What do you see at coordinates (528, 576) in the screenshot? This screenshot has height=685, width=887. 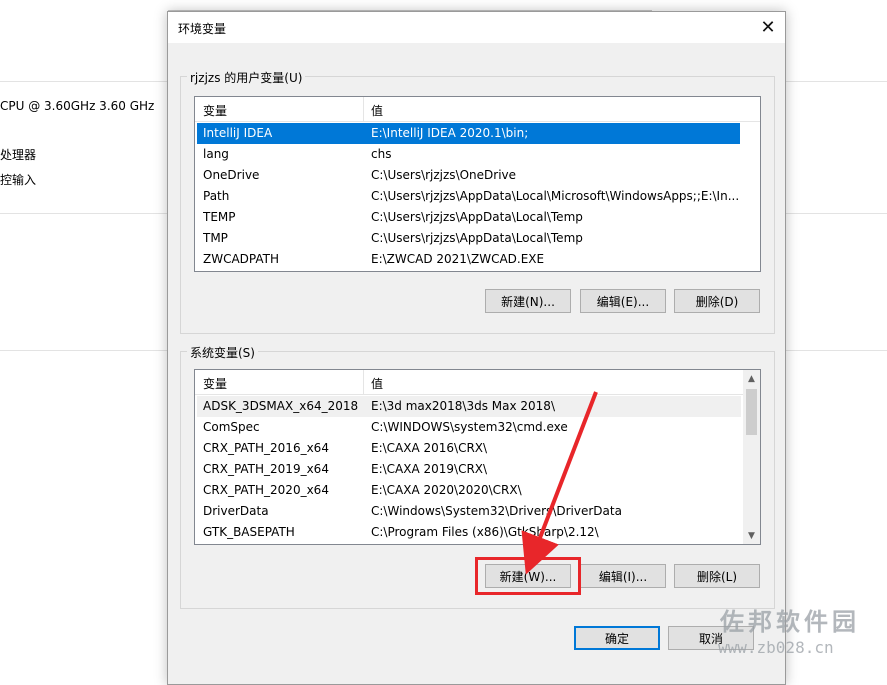 I see `annotation-highlight-box` at bounding box center [528, 576].